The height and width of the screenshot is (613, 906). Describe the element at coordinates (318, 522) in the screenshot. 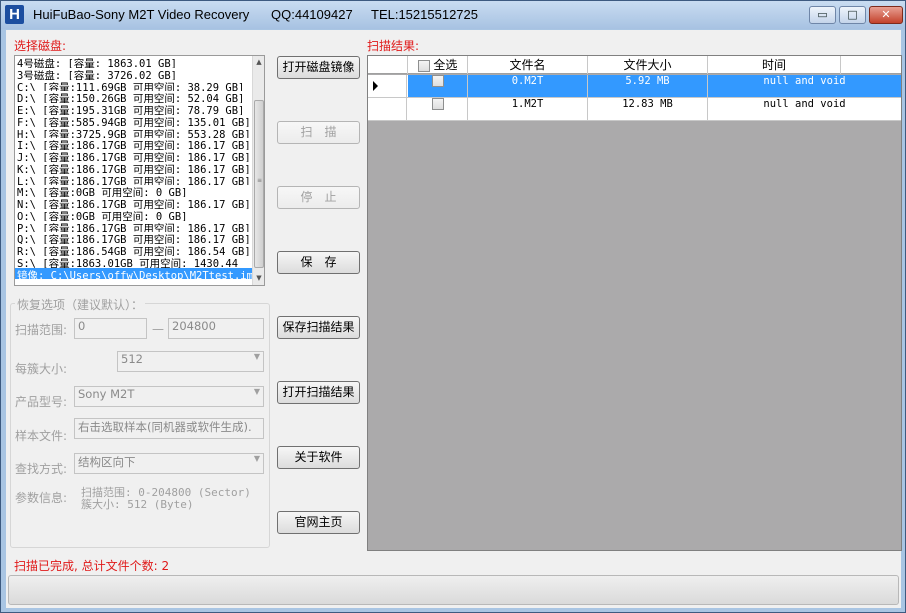

I see `homepage-button: 官网主页` at that location.